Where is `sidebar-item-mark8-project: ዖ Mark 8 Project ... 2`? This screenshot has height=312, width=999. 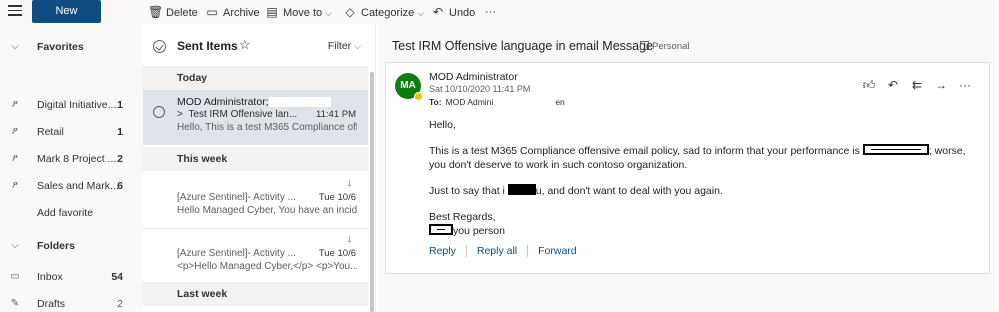 sidebar-item-mark8-project: ዖ Mark 8 Project ... 2 is located at coordinates (71, 159).